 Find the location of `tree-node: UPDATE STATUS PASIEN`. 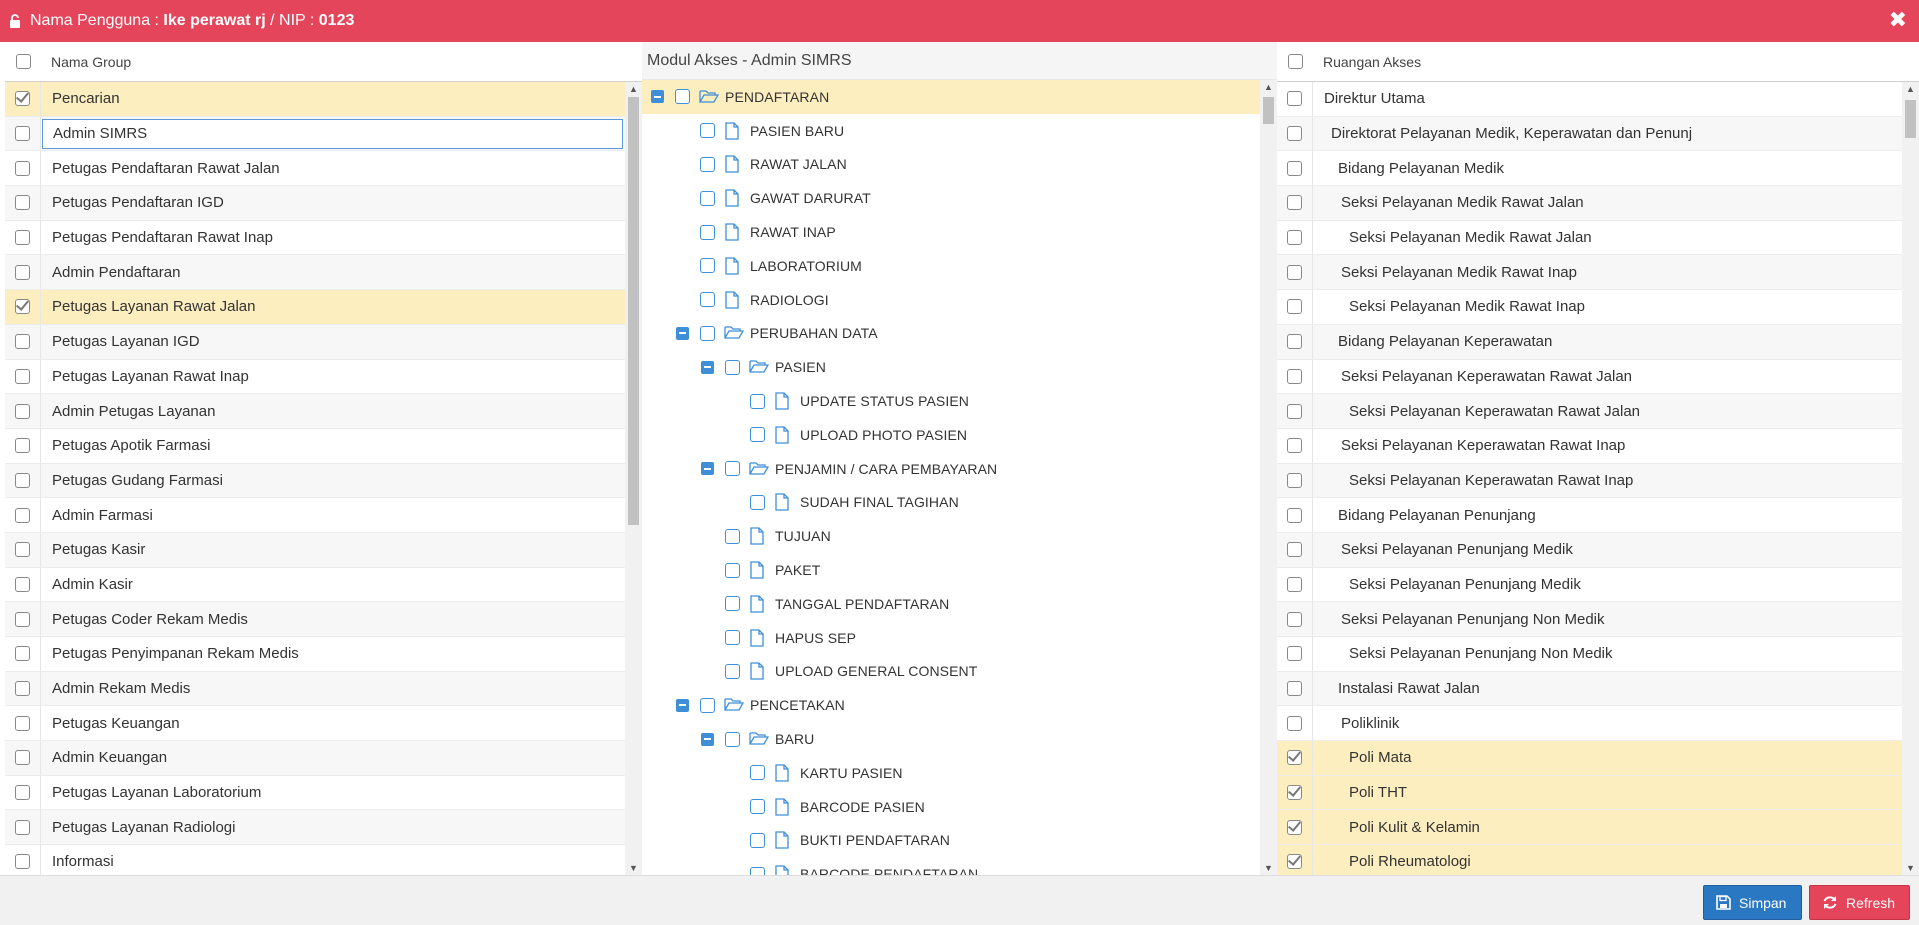

tree-node: UPDATE STATUS PASIEN is located at coordinates (951, 401).